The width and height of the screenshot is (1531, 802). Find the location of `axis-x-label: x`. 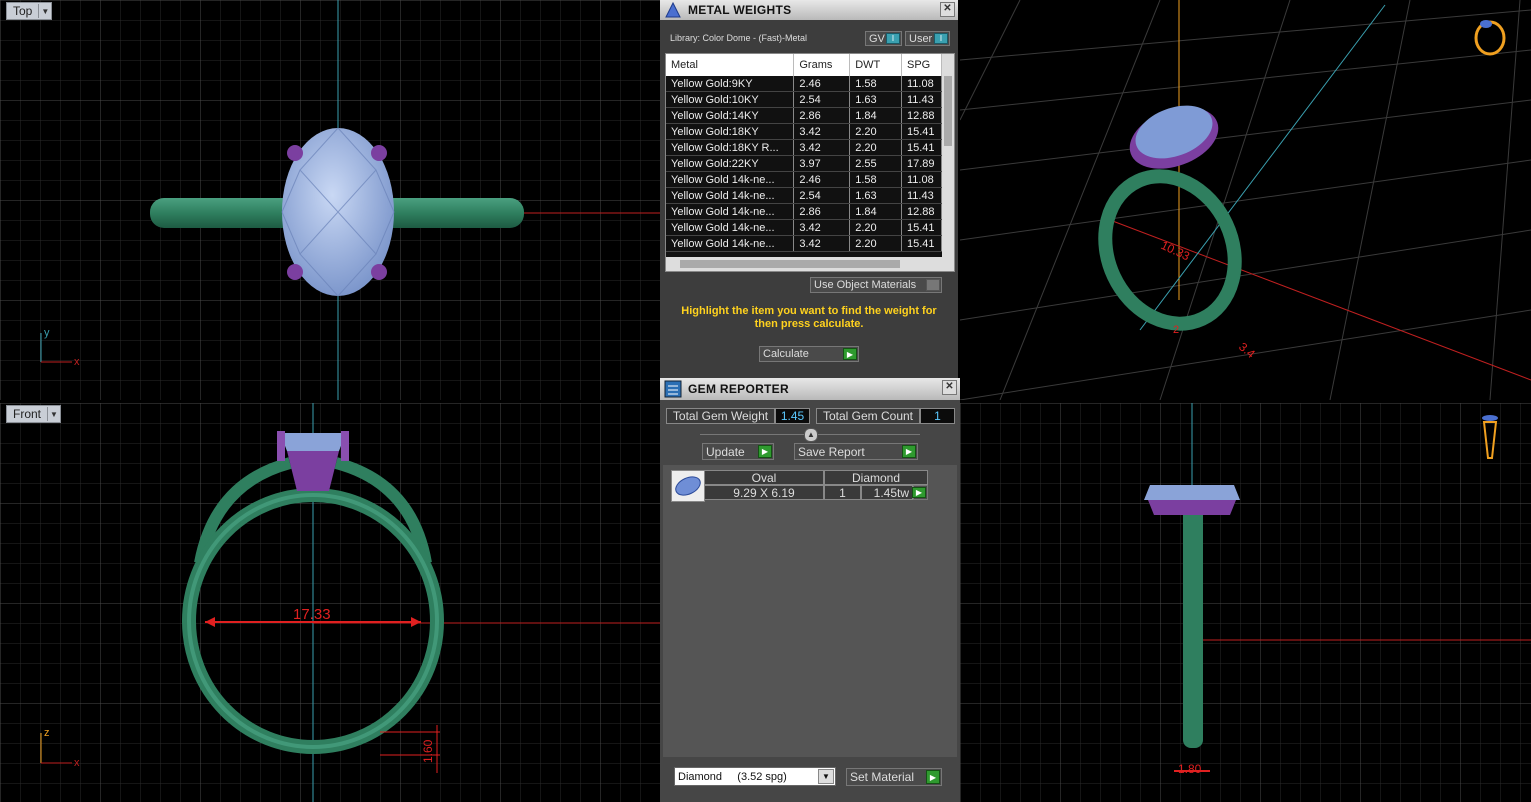

axis-x-label: x is located at coordinates (77, 362).